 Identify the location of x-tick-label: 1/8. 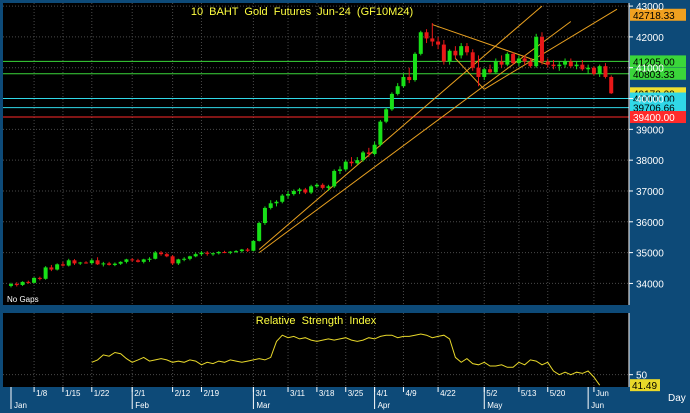
(42, 393).